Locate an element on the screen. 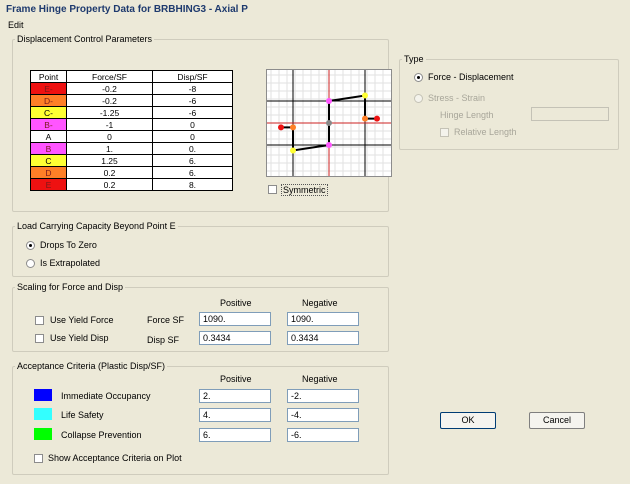 This screenshot has width=630, height=484. point-cell: C is located at coordinates (48, 160).